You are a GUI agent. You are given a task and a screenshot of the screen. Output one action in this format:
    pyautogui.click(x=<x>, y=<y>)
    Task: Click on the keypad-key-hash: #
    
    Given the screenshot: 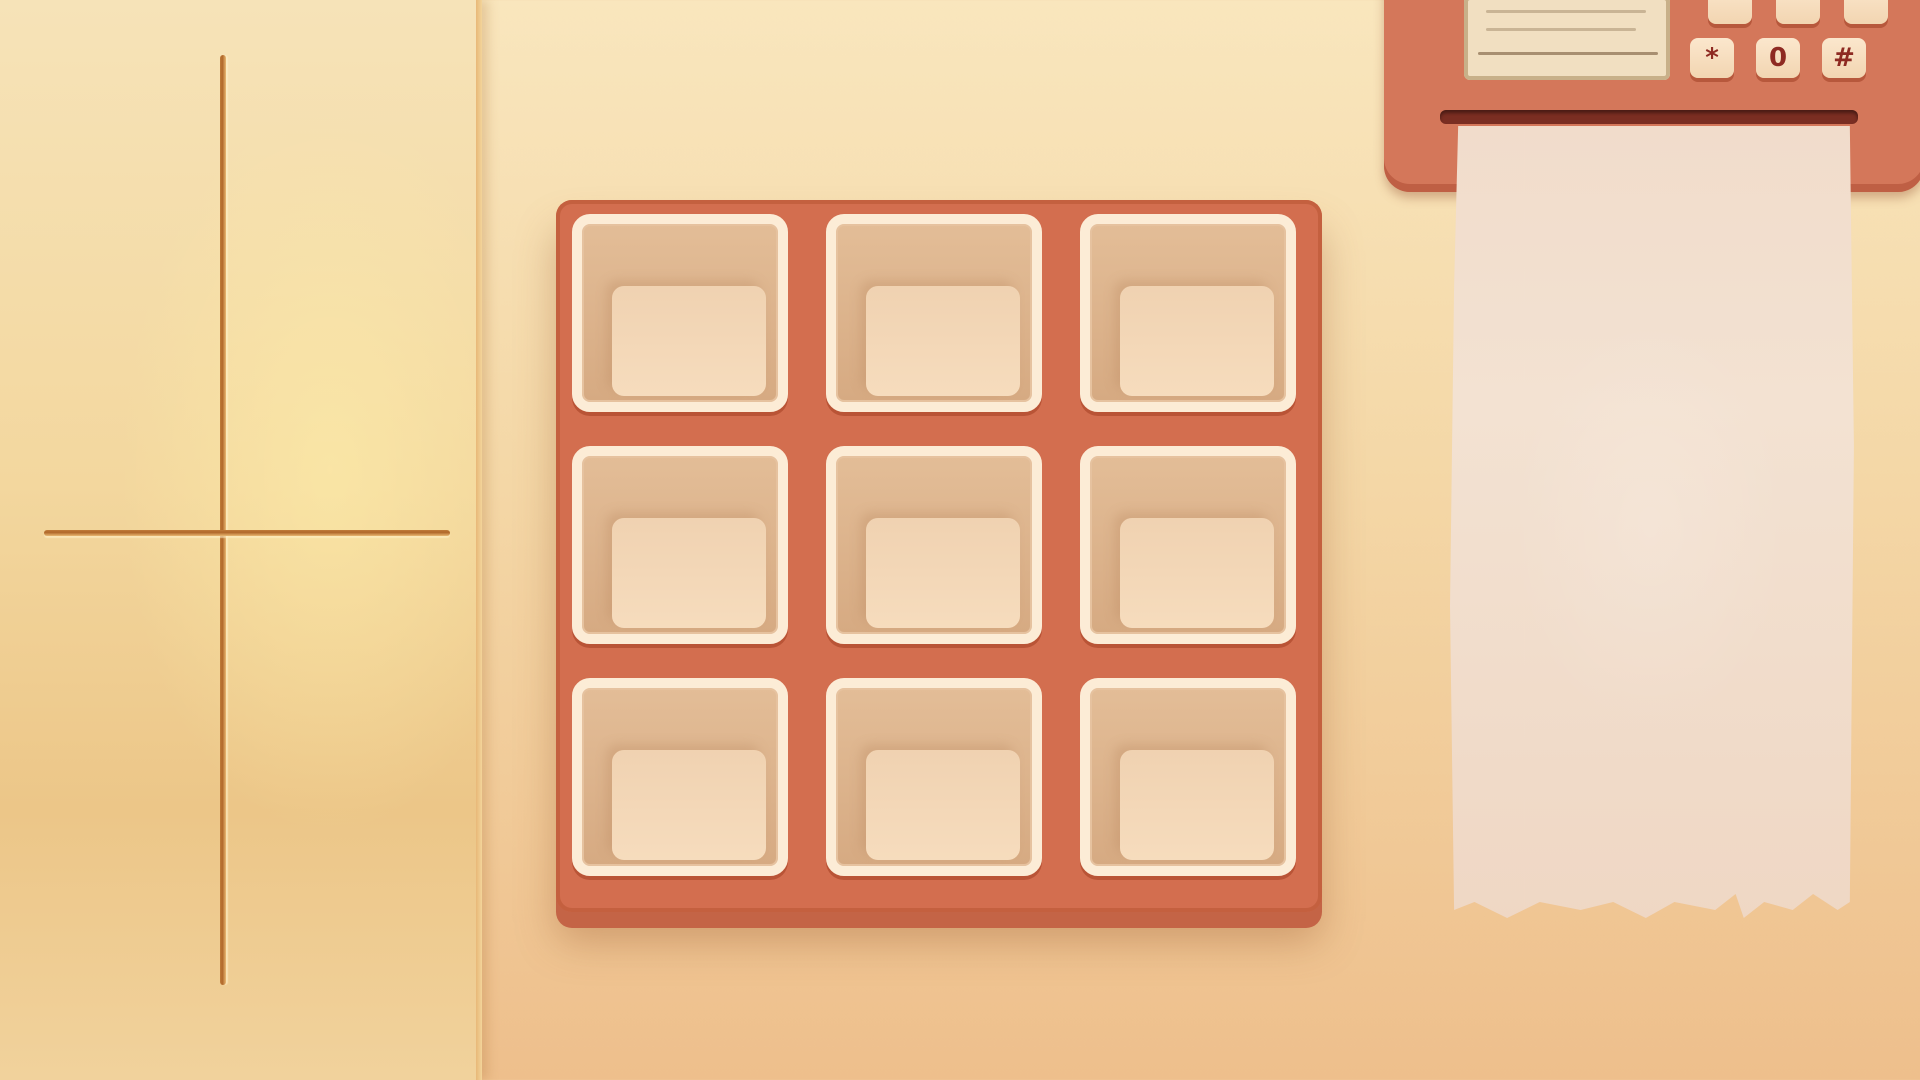 What is the action you would take?
    pyautogui.click(x=1844, y=58)
    